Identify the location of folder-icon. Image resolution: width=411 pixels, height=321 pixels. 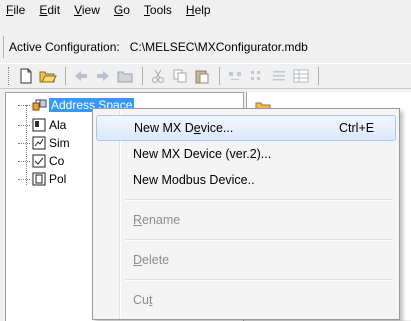
(125, 76).